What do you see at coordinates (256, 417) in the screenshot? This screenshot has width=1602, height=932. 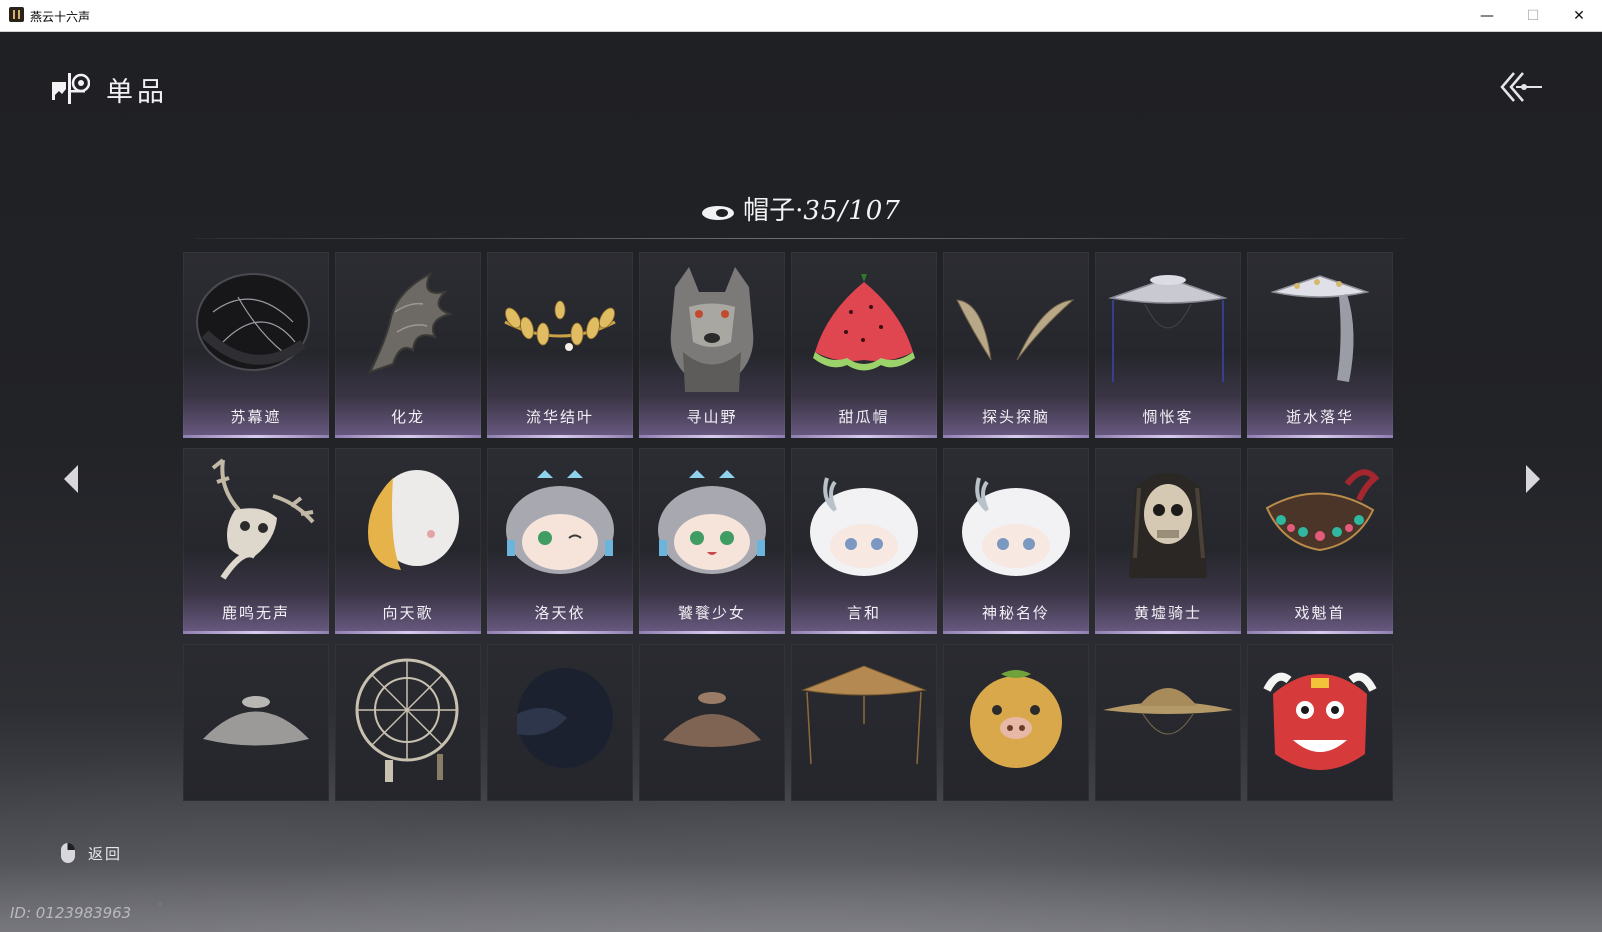 I see `item-name: 苏幕遮` at bounding box center [256, 417].